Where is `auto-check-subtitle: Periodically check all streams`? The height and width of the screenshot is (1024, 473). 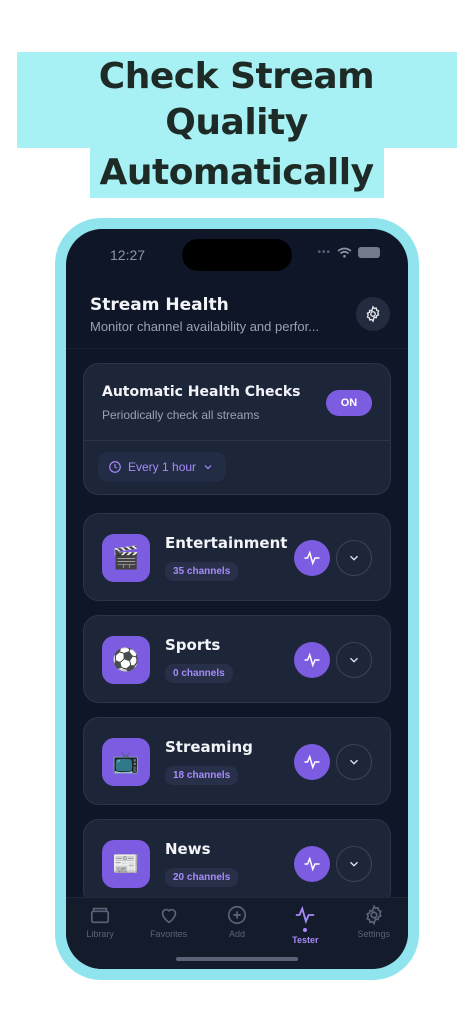
auto-check-subtitle: Periodically check all streams is located at coordinates (181, 415).